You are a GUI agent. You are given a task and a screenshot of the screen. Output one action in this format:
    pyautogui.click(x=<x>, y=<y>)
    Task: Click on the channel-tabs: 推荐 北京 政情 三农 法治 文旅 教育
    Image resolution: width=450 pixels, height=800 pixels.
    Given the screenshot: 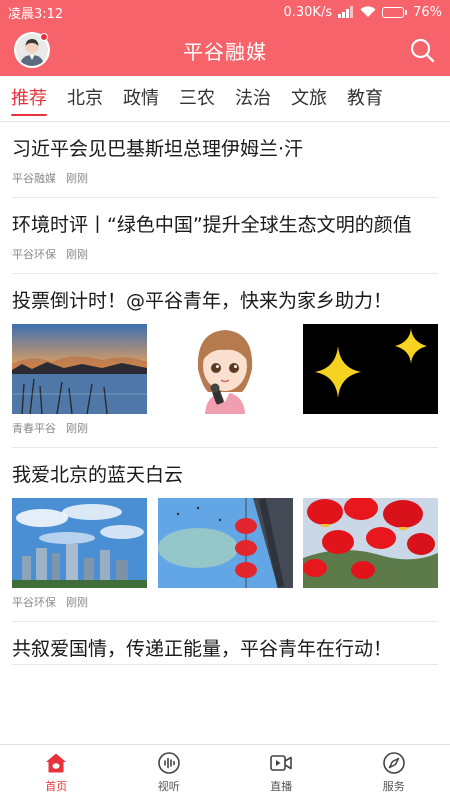 What is the action you would take?
    pyautogui.click(x=225, y=99)
    